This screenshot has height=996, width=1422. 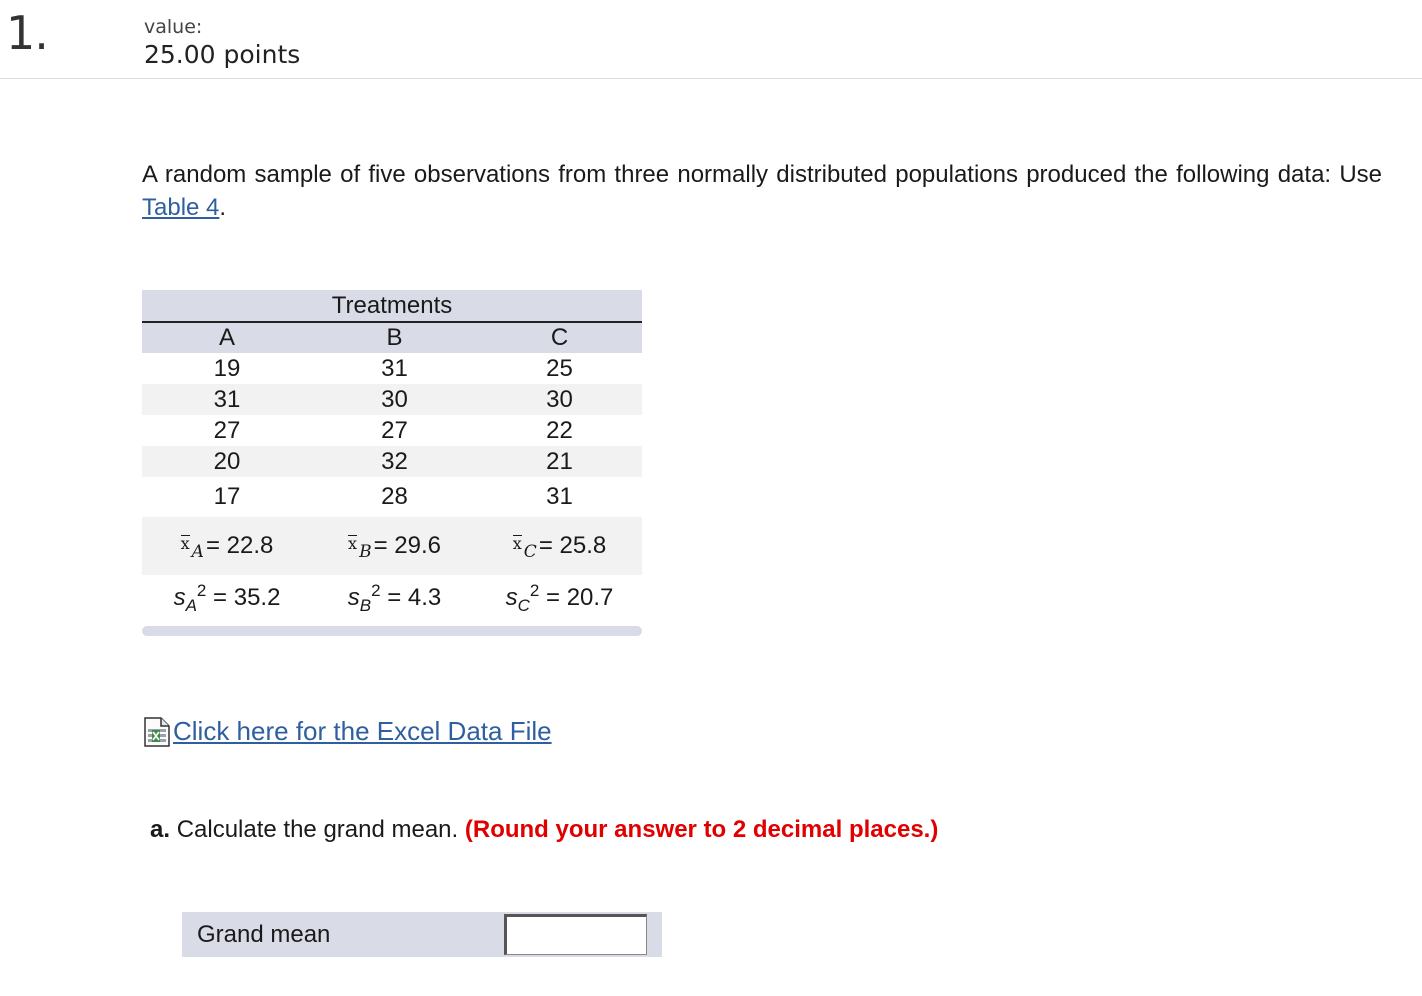 What do you see at coordinates (572, 545) in the screenshot?
I see `mean-value: = 25.8` at bounding box center [572, 545].